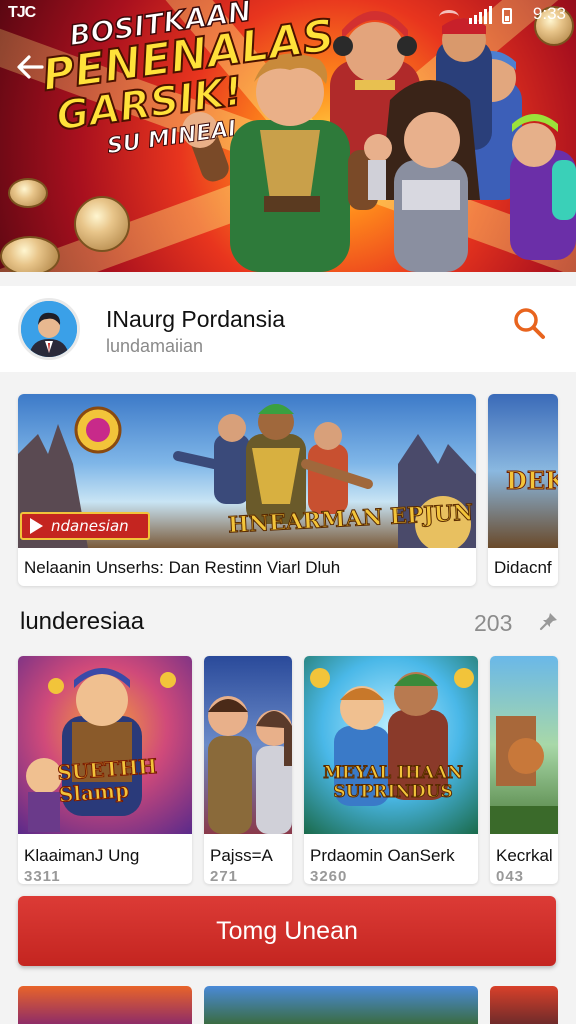 The height and width of the screenshot is (1024, 576). I want to click on game-title: Kecrkal, so click(524, 855).